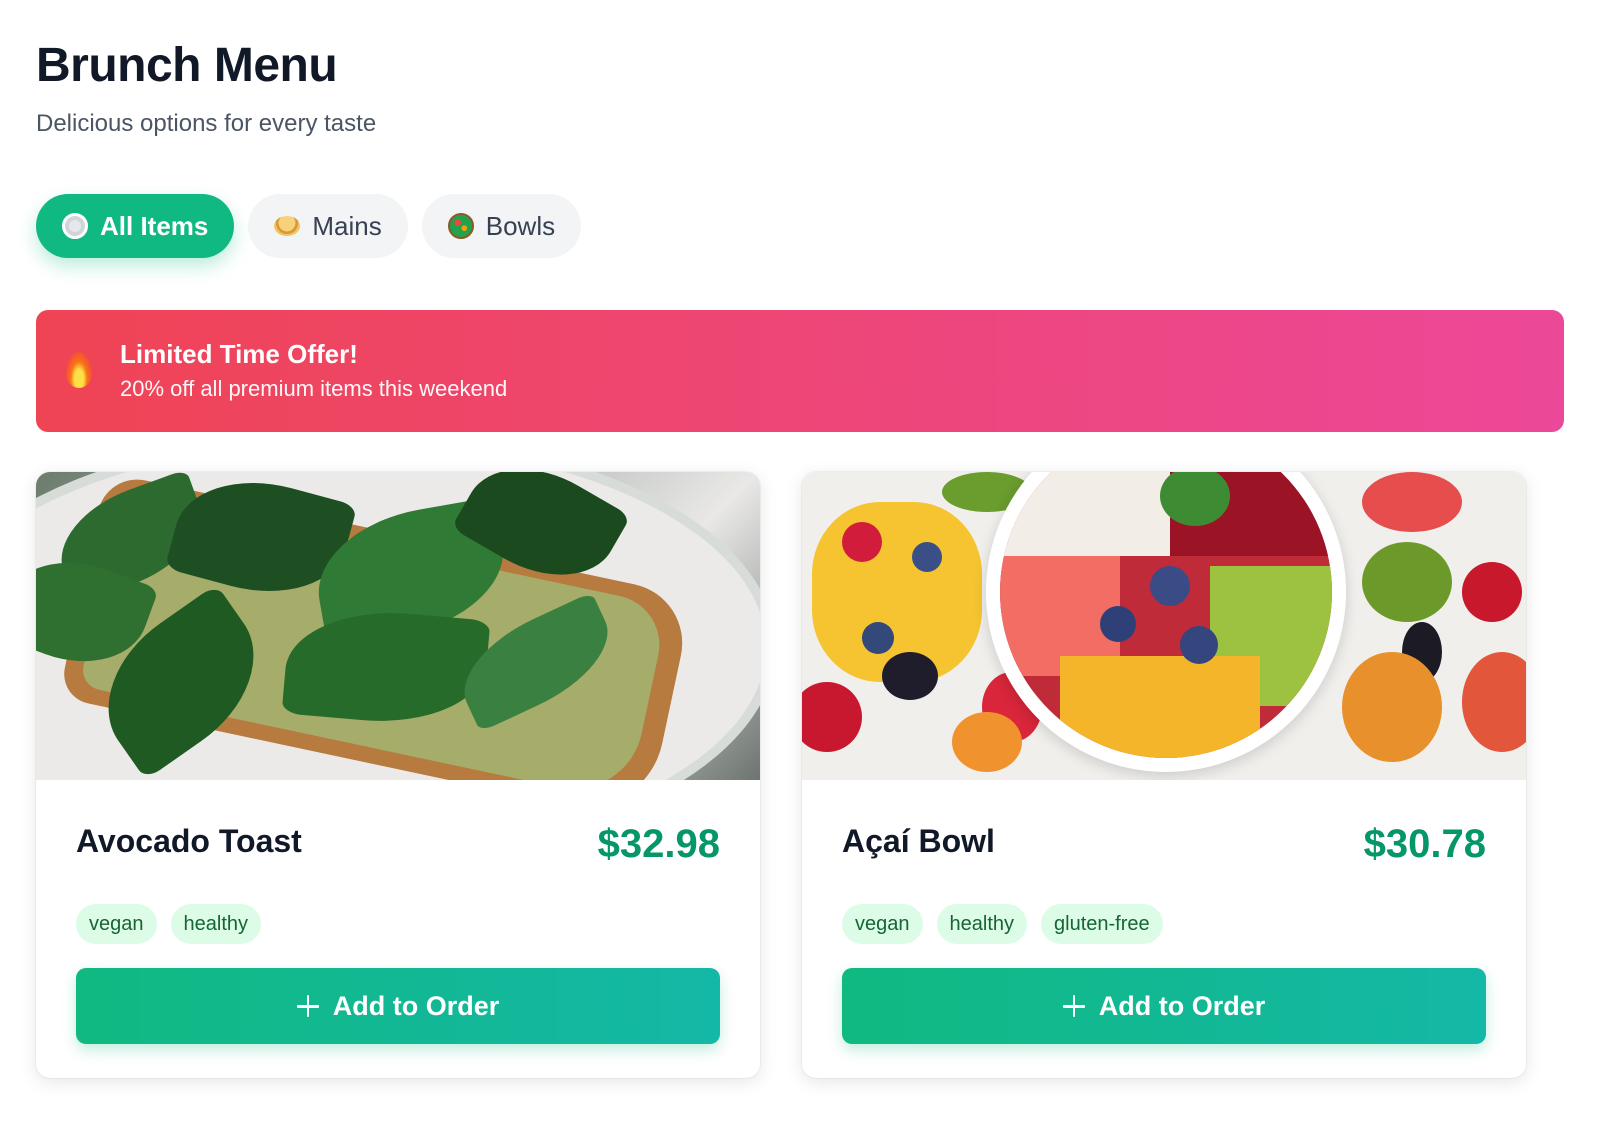 The image size is (1600, 1132). Describe the element at coordinates (520, 225) in the screenshot. I see `filter-label: Bowls` at that location.